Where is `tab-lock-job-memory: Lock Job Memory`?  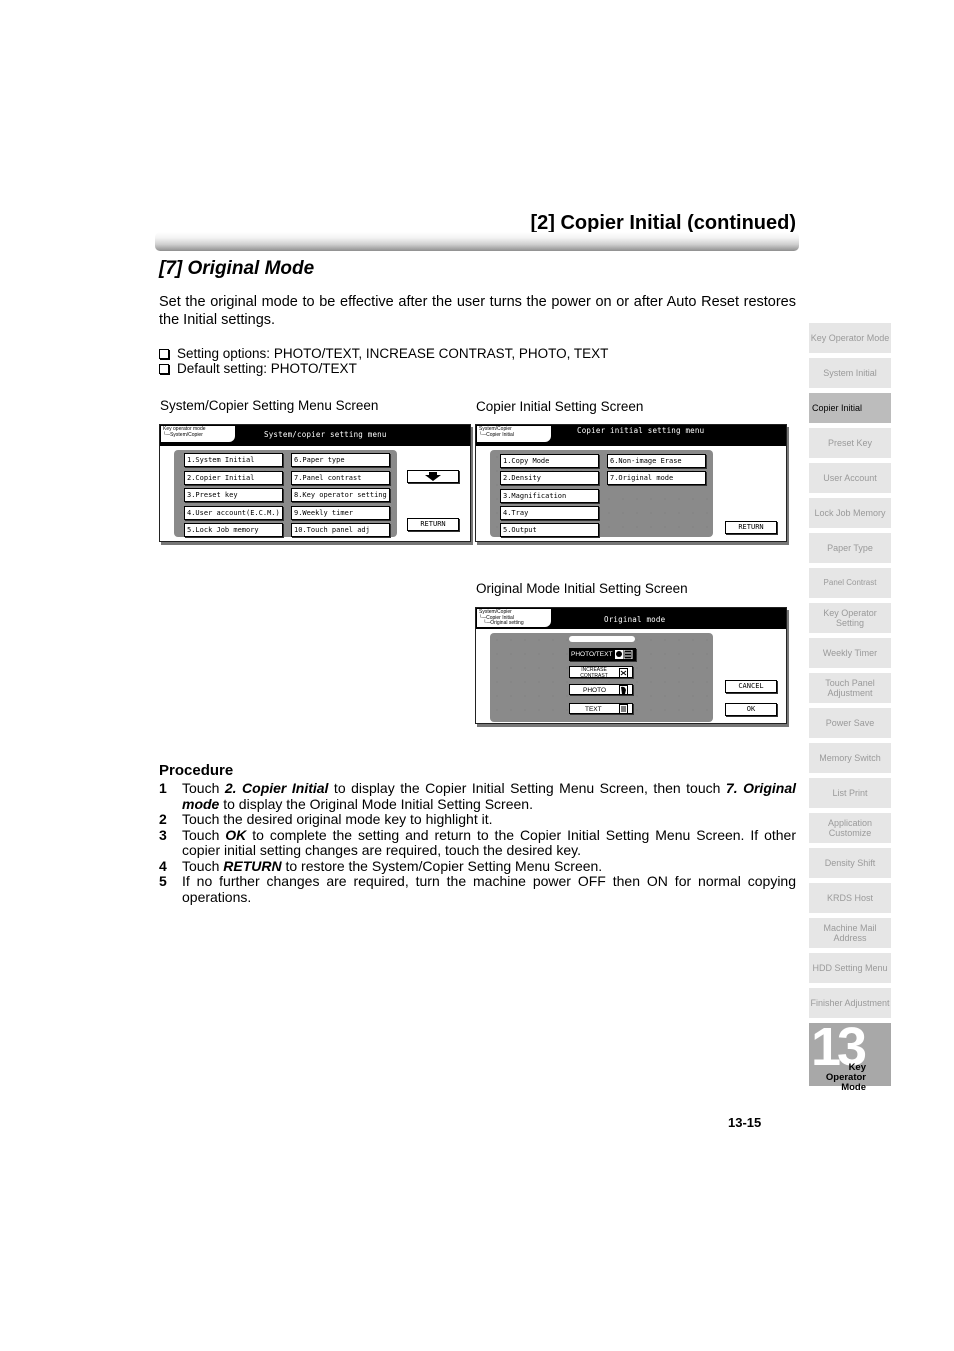
tab-lock-job-memory: Lock Job Memory is located at coordinates (850, 513).